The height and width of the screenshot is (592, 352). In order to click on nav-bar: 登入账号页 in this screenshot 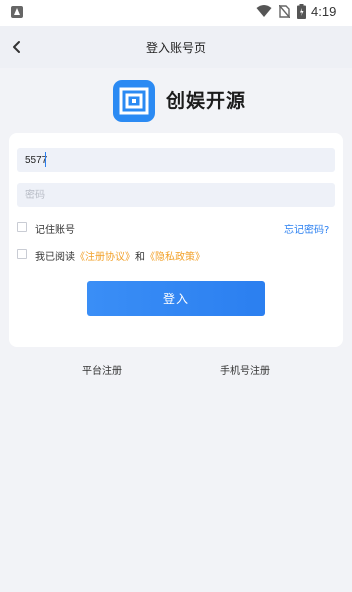, I will do `click(176, 47)`.